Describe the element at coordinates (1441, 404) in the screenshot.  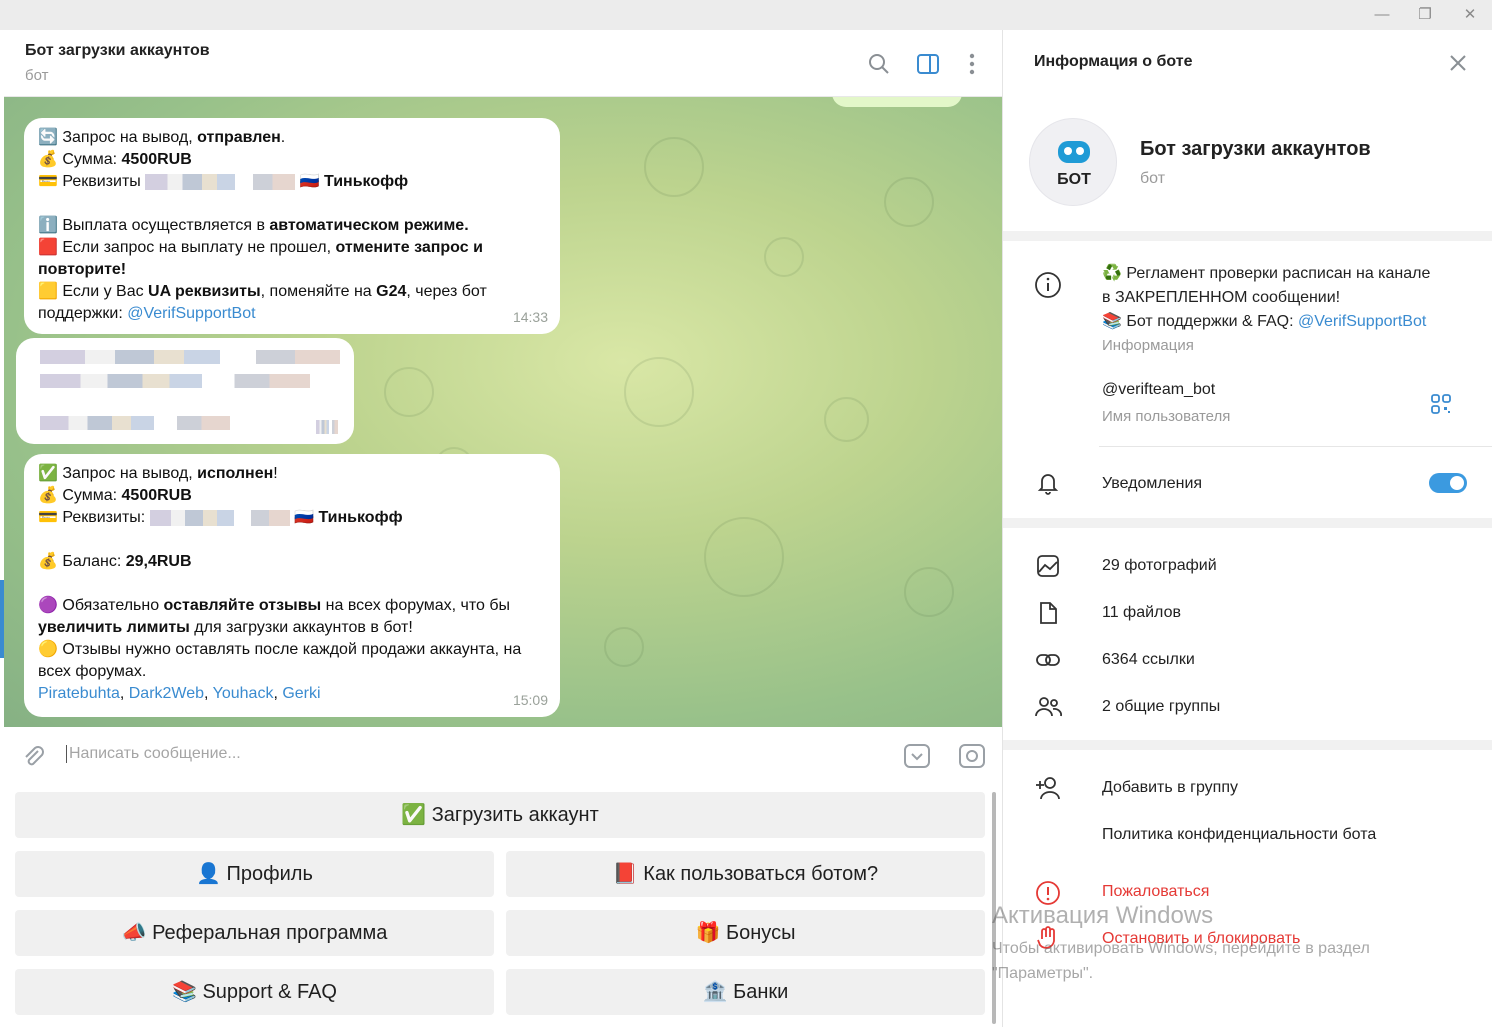
I see `qr-code-icon` at that location.